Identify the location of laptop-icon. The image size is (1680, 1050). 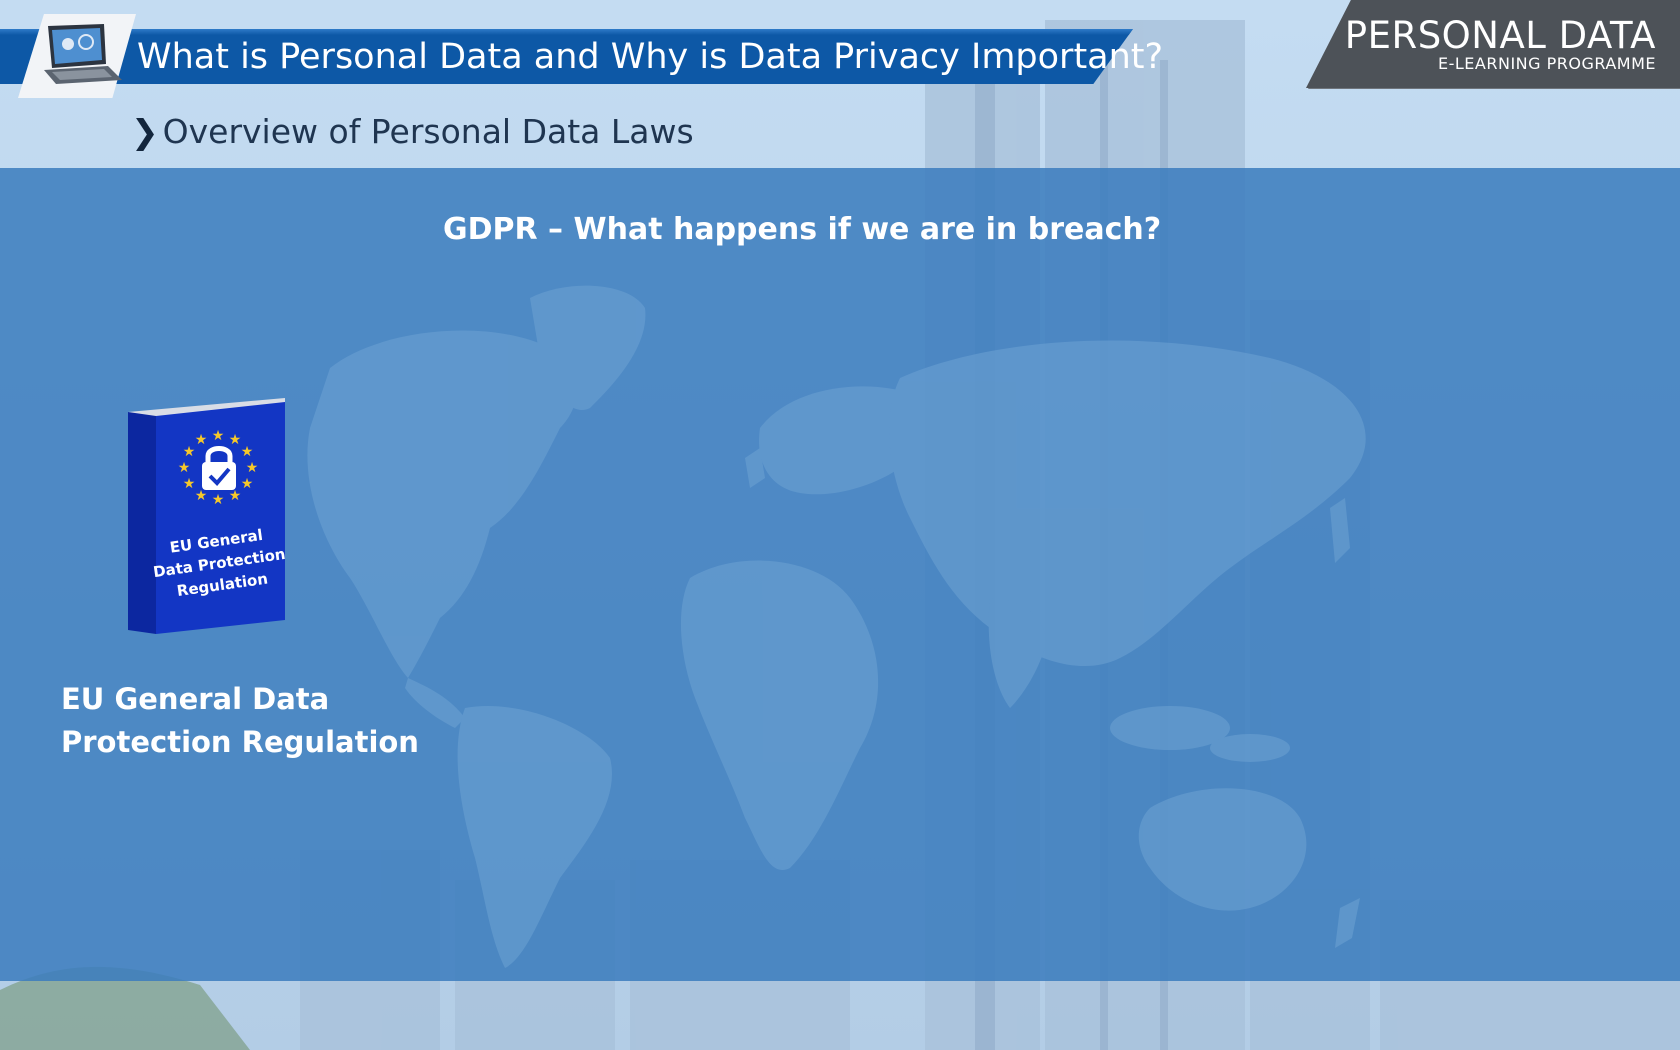
(83, 54).